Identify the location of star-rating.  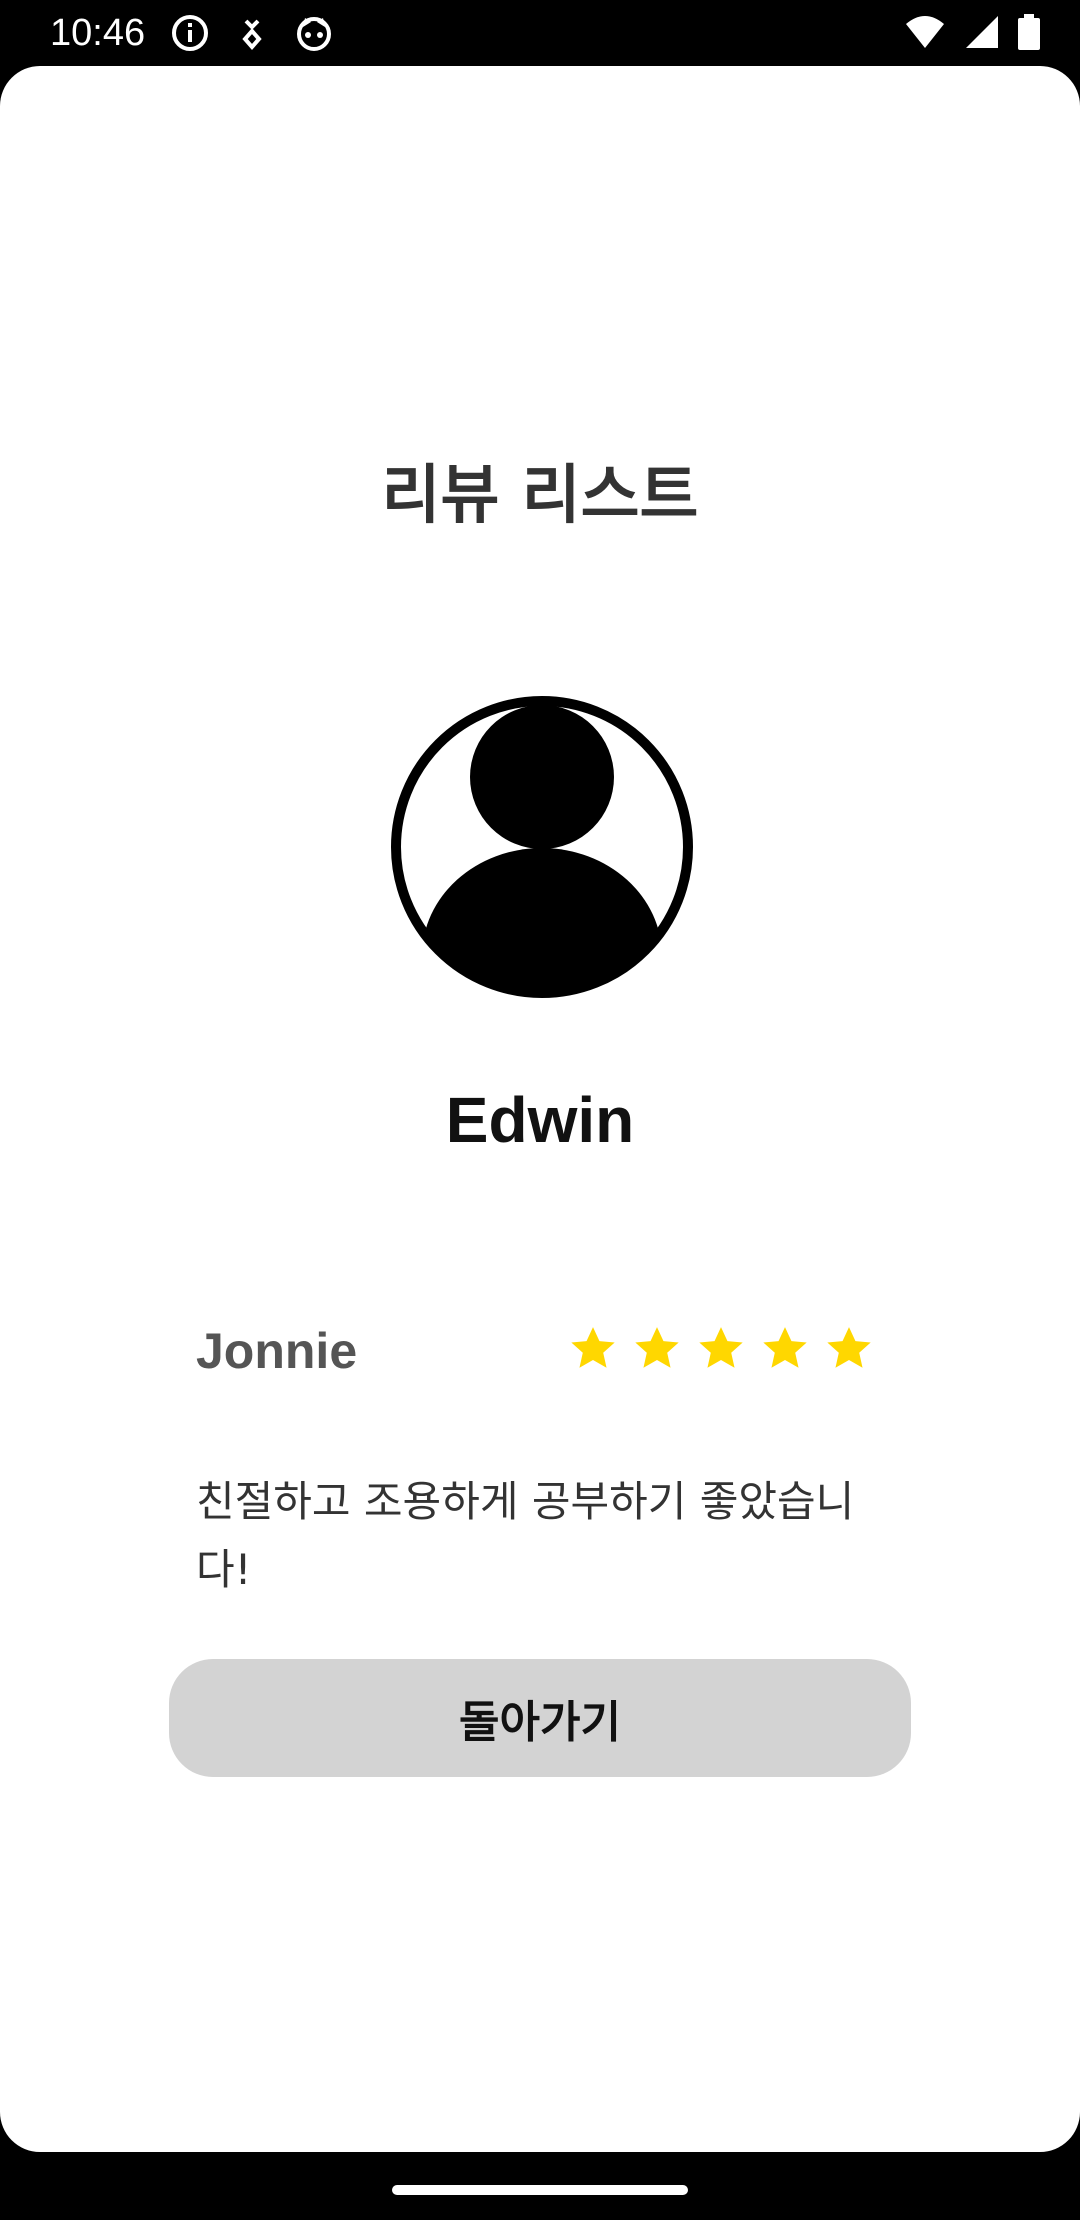
(721, 1349).